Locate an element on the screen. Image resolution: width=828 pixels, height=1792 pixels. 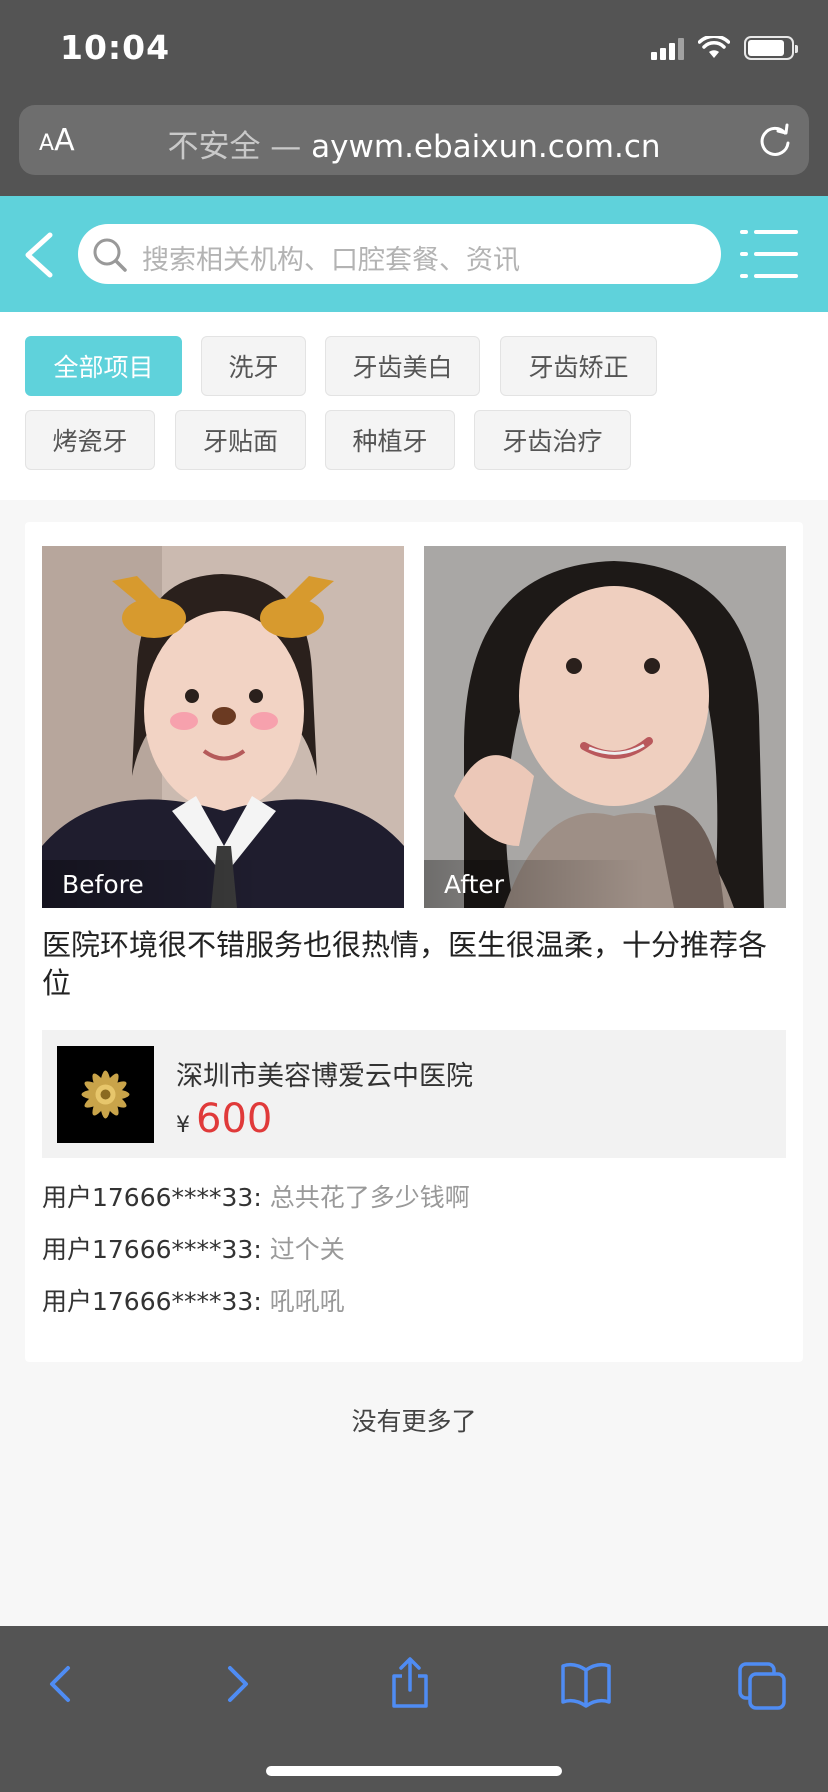
before-image is located at coordinates (223, 727).